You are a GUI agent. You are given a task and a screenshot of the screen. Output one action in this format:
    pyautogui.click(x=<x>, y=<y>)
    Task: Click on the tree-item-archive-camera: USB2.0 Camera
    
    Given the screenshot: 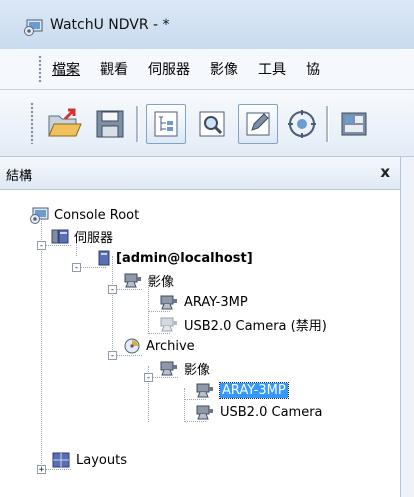 What is the action you would take?
    pyautogui.click(x=258, y=412)
    